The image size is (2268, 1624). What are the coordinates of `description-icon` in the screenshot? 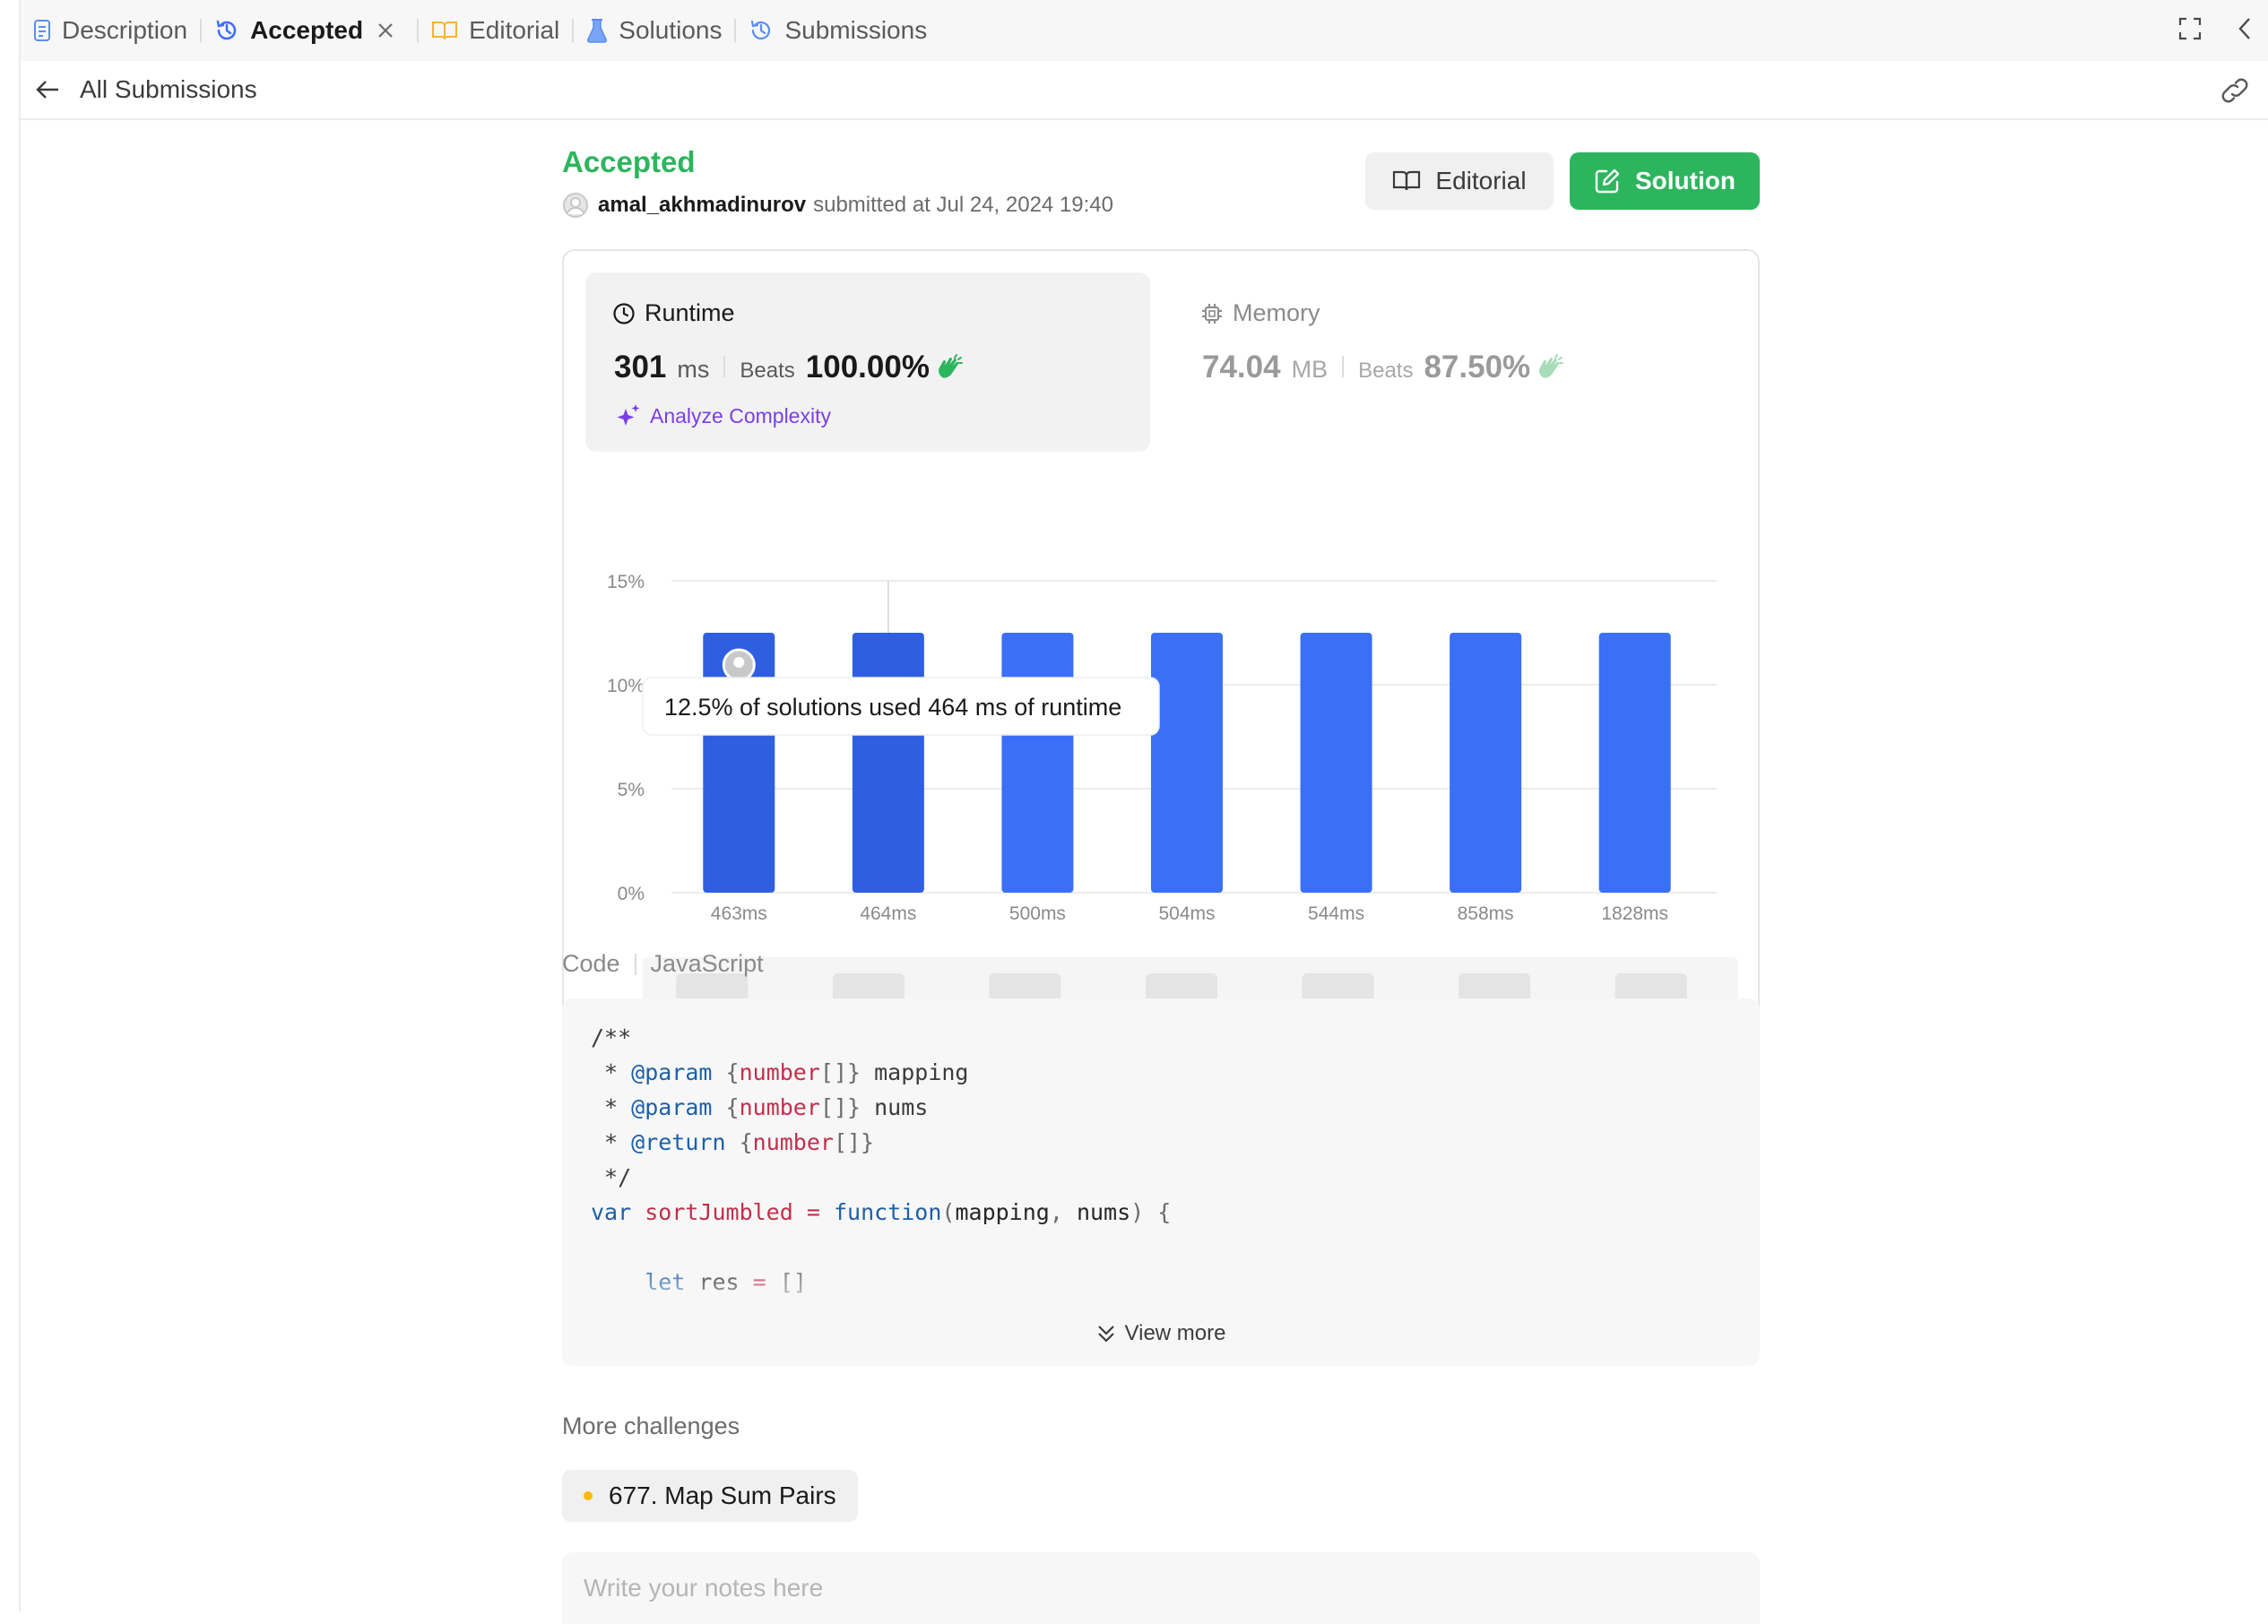 It's located at (42, 30).